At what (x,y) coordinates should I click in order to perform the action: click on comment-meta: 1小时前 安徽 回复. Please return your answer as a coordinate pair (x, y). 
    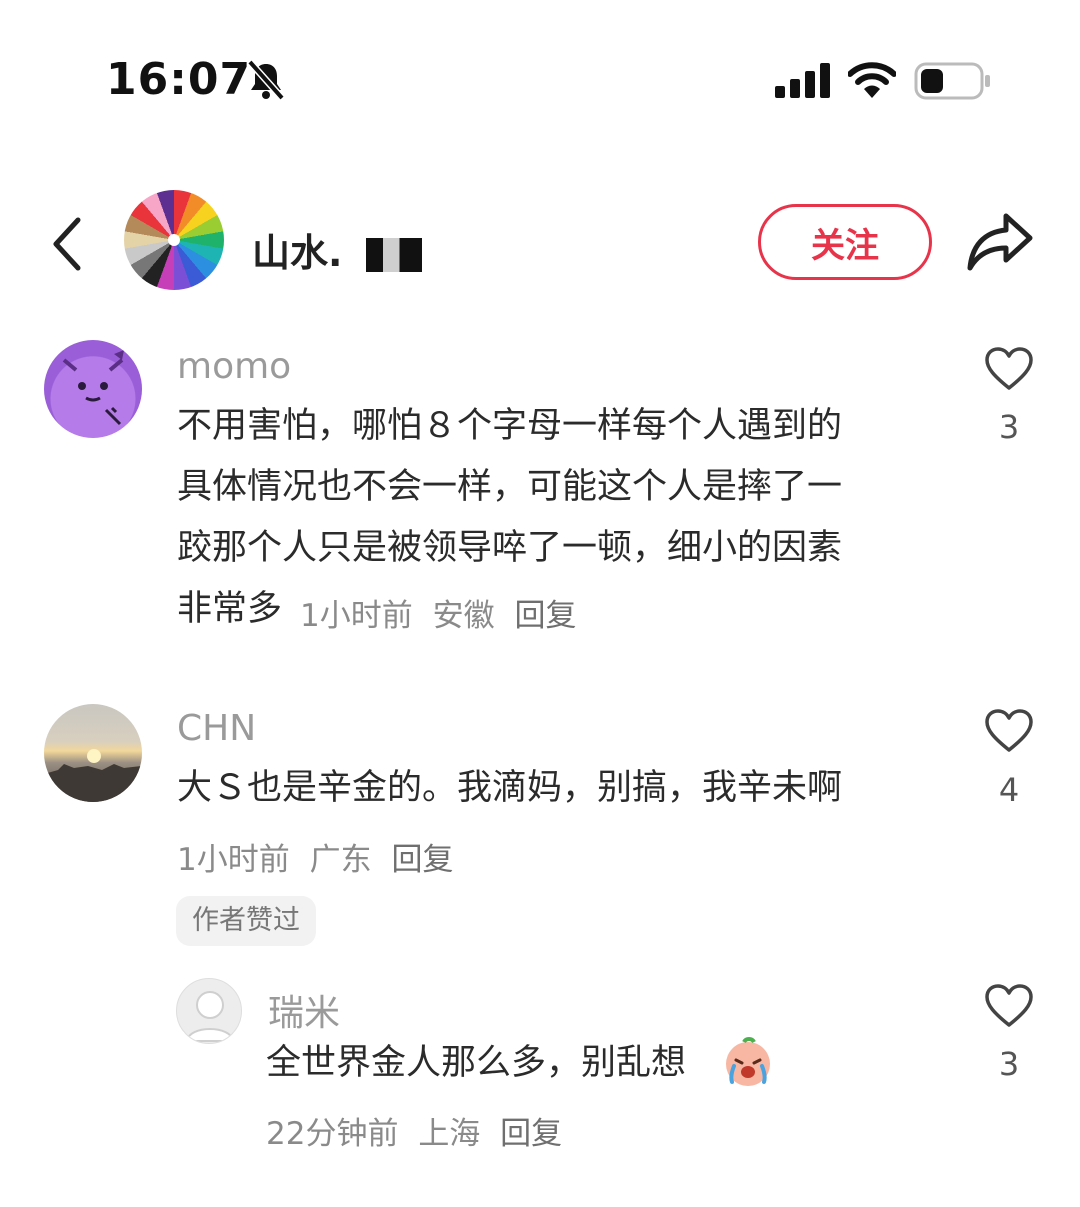
    Looking at the image, I should click on (443, 612).